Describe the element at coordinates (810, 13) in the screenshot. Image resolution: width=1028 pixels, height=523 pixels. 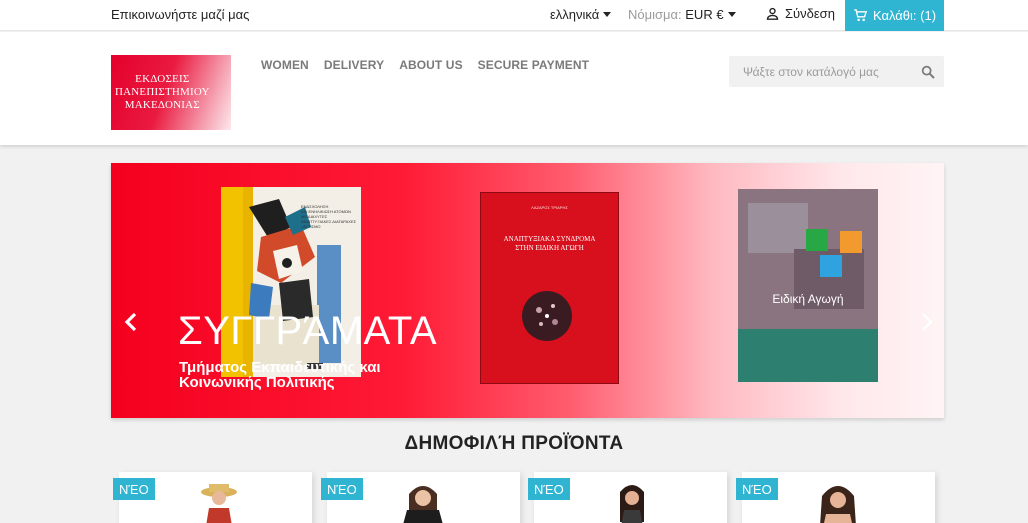
I see `signin-label: Σύνδεση` at that location.